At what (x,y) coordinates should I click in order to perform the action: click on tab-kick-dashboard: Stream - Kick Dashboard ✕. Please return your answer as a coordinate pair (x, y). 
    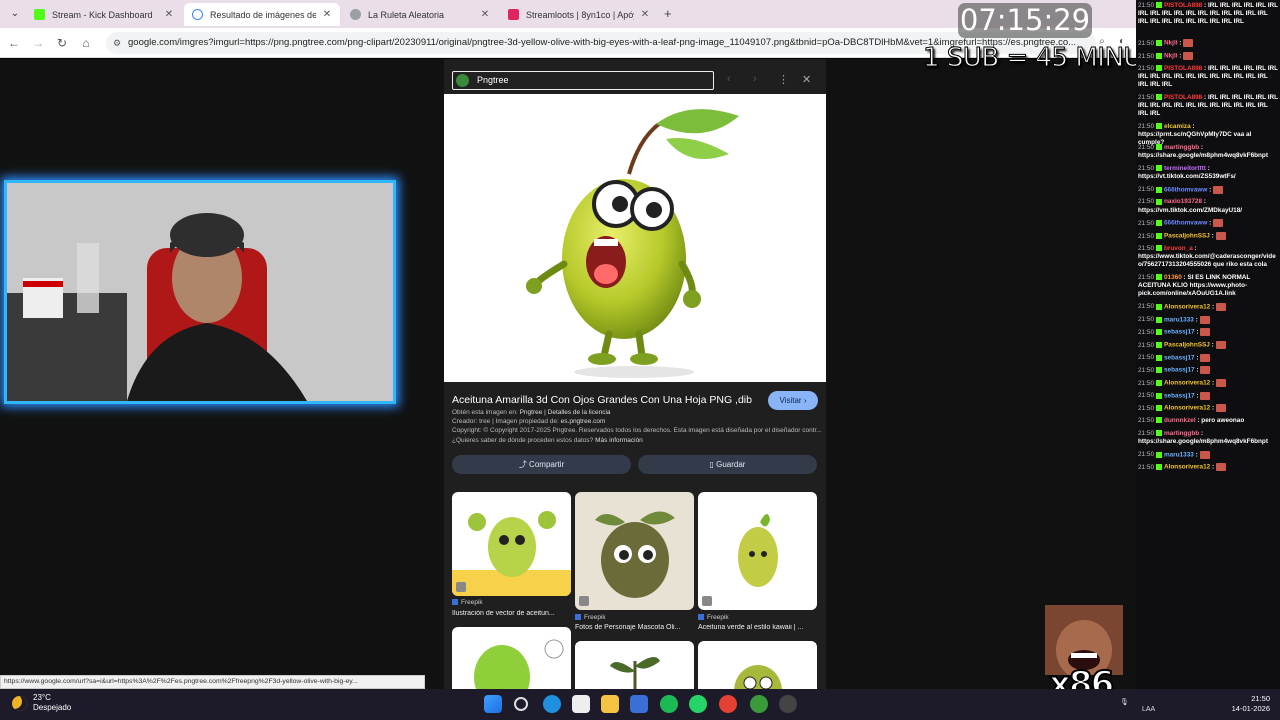
    Looking at the image, I should click on (104, 14).